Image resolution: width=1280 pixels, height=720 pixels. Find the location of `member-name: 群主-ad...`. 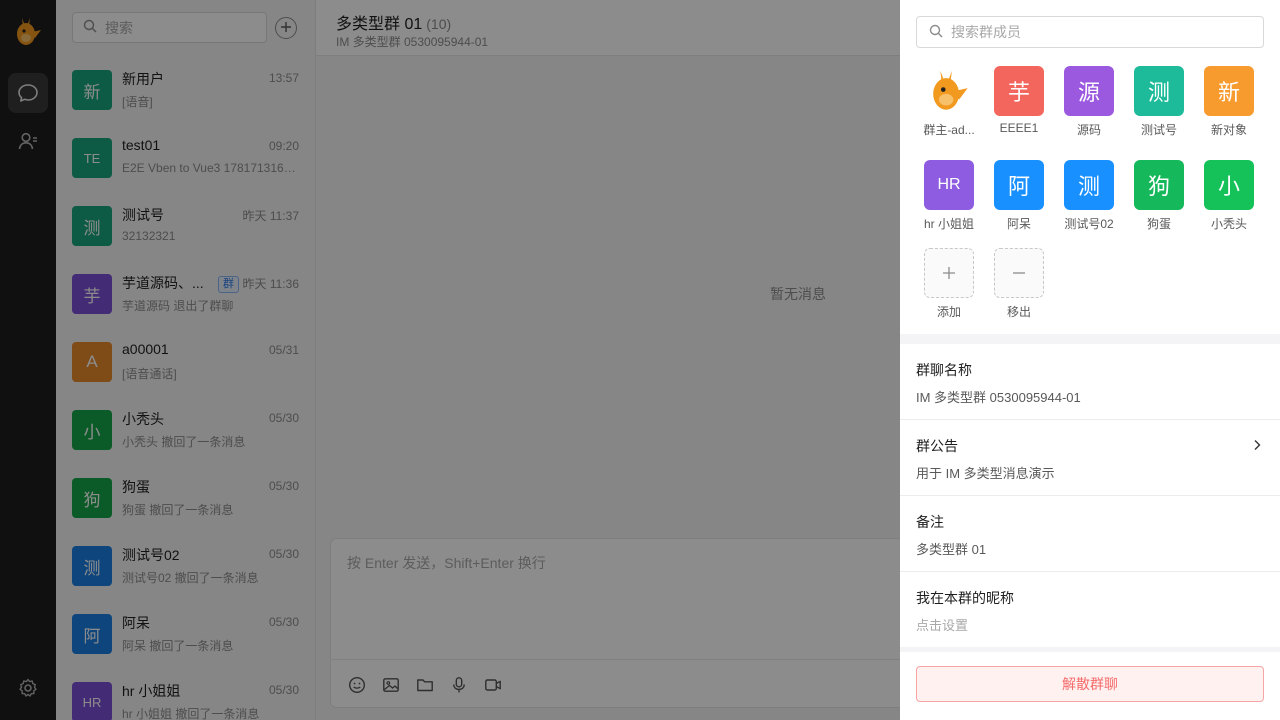

member-name: 群主-ad... is located at coordinates (949, 130).